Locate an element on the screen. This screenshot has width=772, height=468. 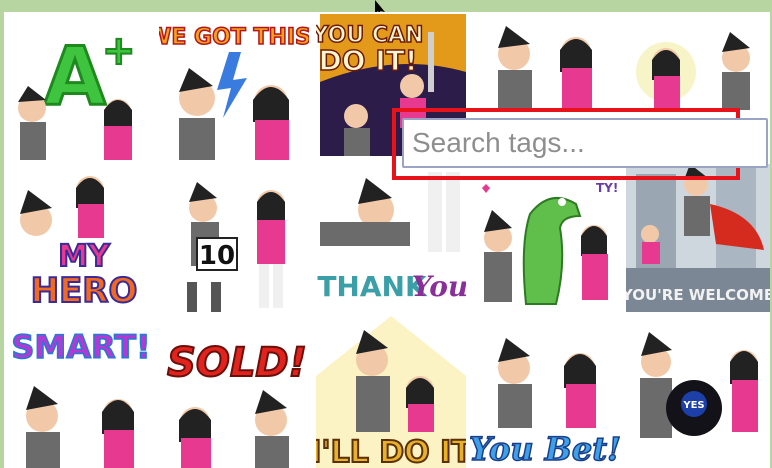
svg-text: YES is located at coordinates (693, 405).